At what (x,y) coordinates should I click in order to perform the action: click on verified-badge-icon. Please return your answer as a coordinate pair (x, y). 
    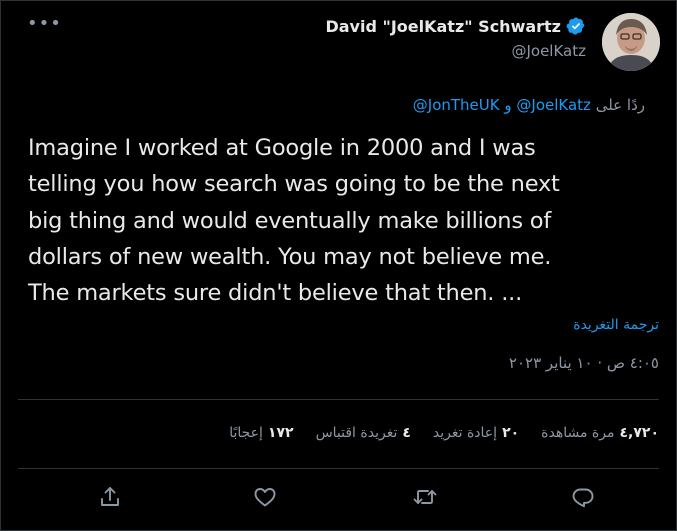
    Looking at the image, I should click on (576, 26).